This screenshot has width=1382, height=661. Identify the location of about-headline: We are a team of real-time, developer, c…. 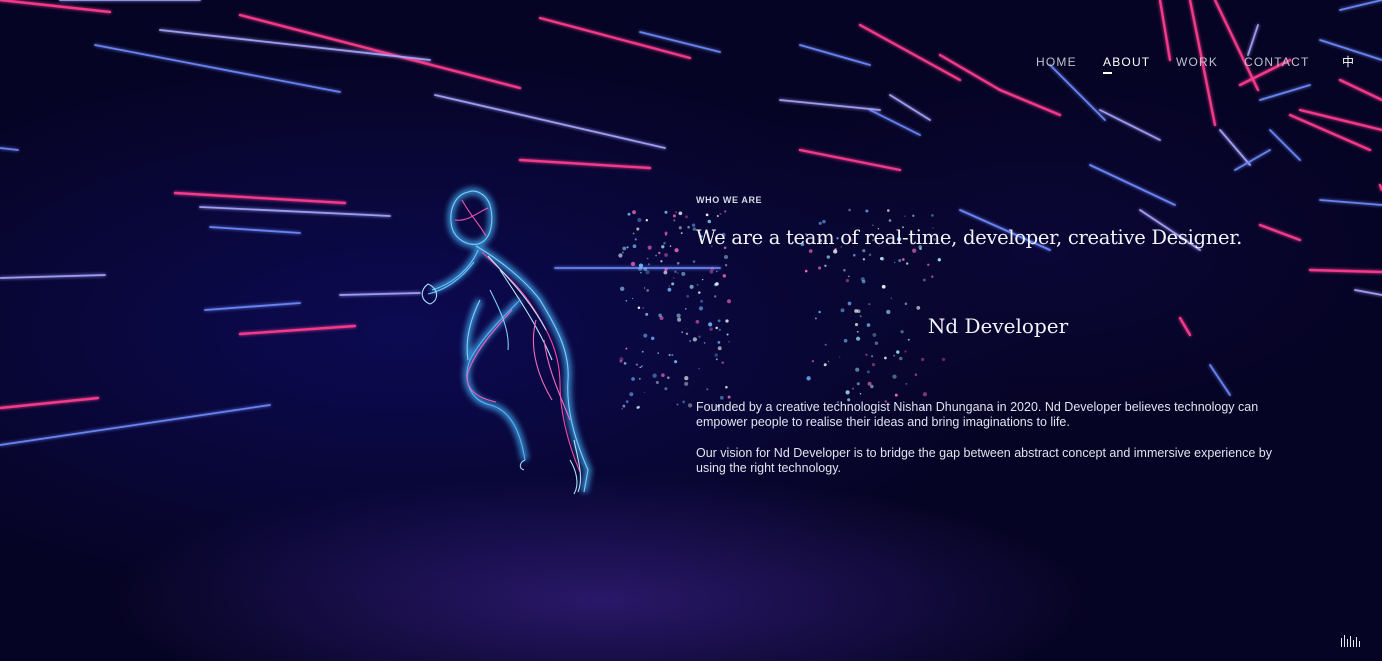
(969, 237).